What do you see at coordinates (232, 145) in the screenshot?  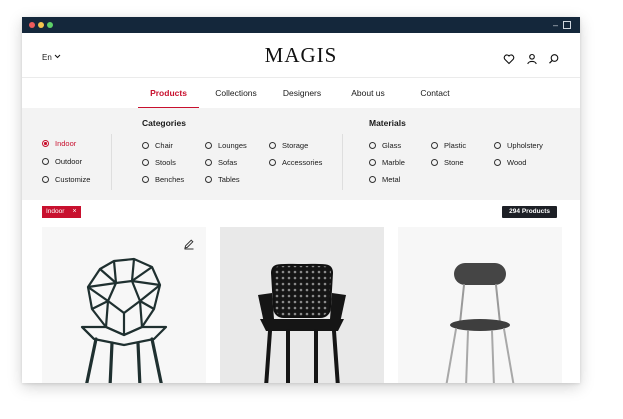 I see `category-label: Lounges` at bounding box center [232, 145].